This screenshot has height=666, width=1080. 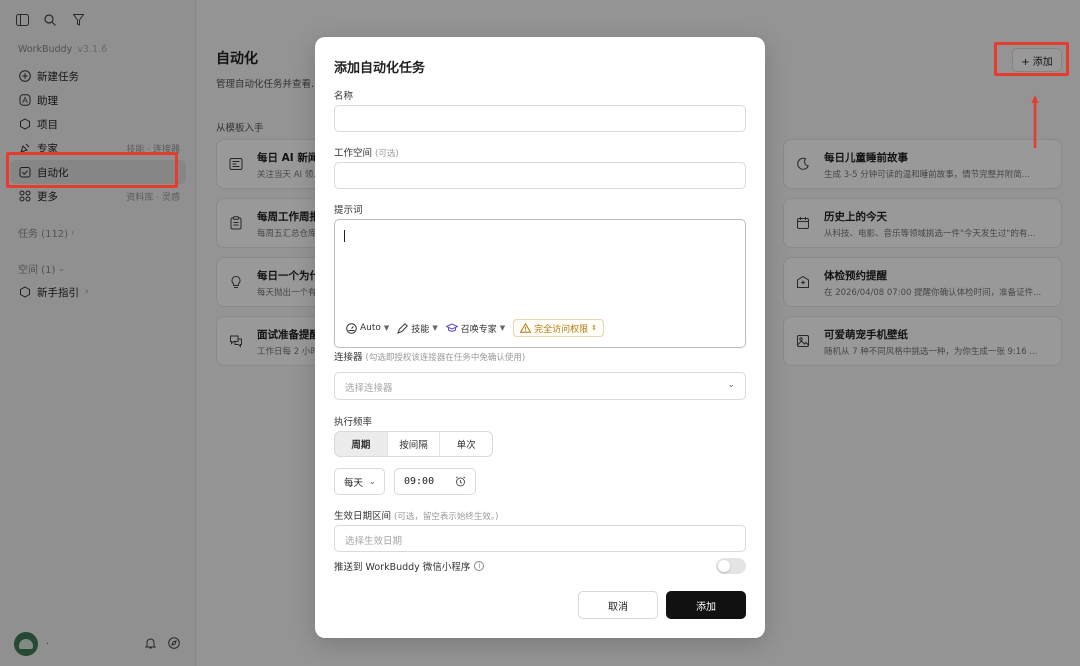 I want to click on workspace-field, so click(x=540, y=175).